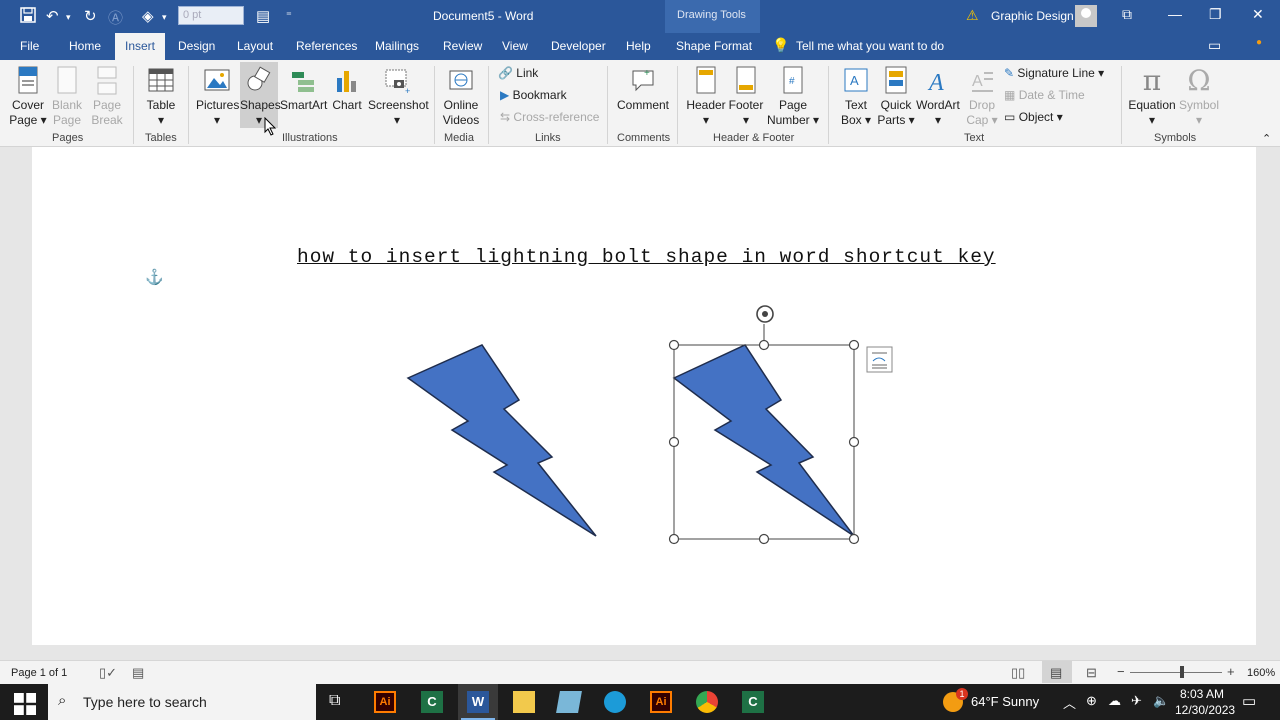 This screenshot has width=1280, height=720. I want to click on tab-file: File, so click(29, 46).